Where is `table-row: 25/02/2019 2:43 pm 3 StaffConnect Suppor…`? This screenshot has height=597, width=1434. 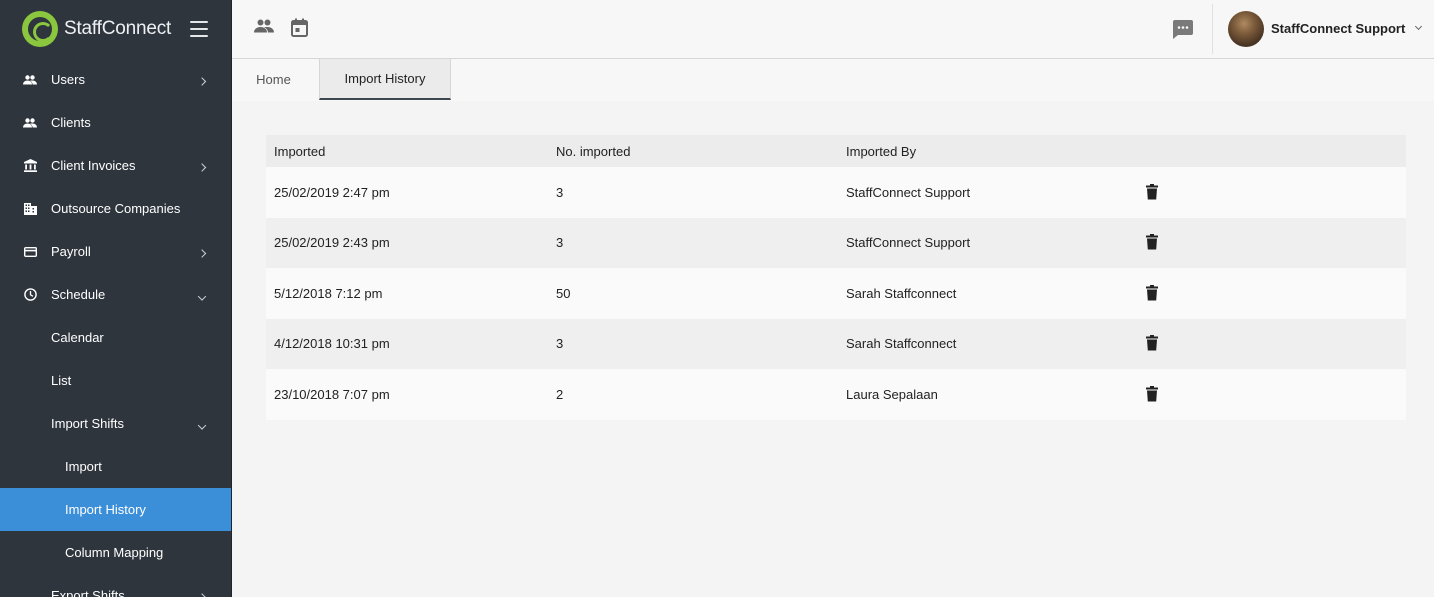
table-row: 25/02/2019 2:43 pm 3 StaffConnect Suppor… is located at coordinates (836, 242).